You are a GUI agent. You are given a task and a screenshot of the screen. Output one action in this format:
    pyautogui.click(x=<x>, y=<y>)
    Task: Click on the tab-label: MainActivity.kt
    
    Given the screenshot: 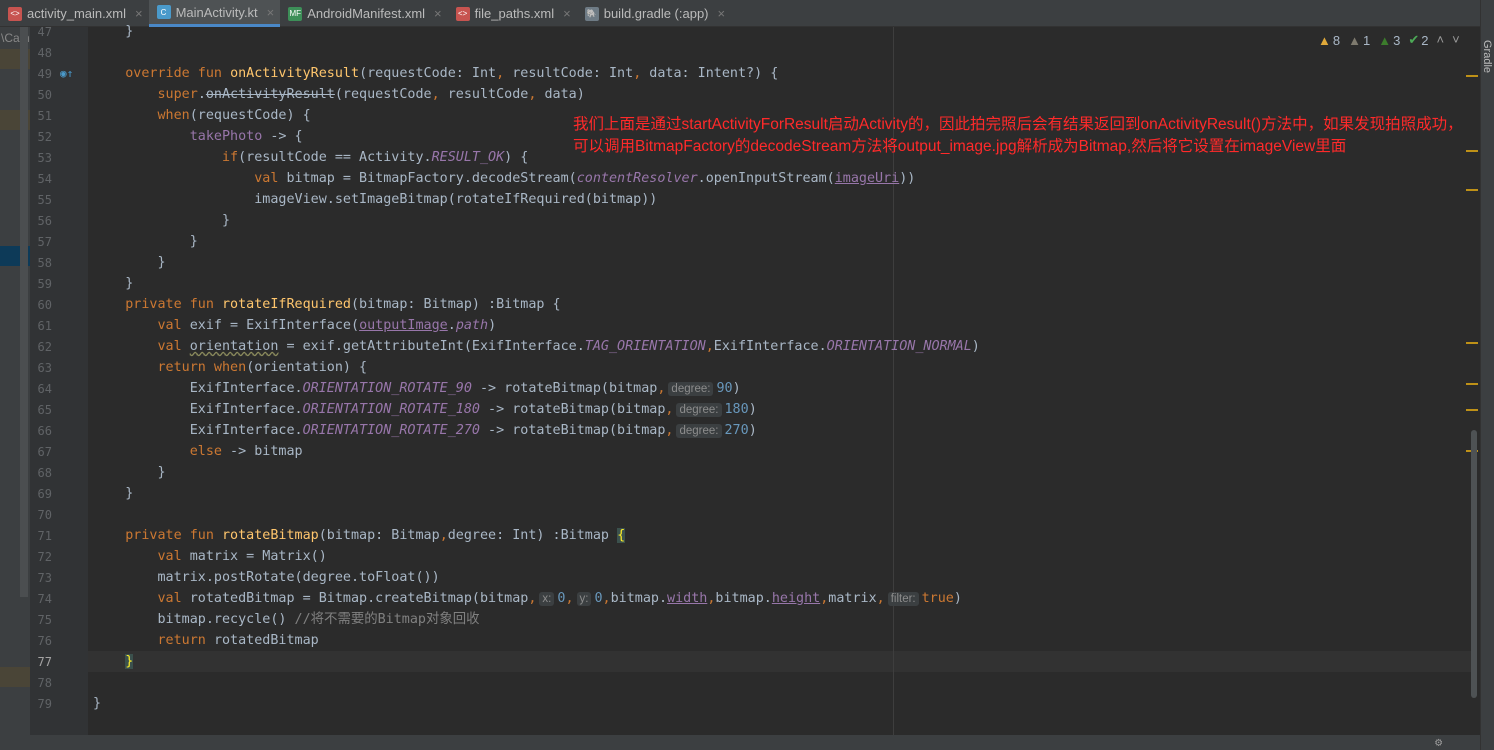 What is the action you would take?
    pyautogui.click(x=216, y=12)
    